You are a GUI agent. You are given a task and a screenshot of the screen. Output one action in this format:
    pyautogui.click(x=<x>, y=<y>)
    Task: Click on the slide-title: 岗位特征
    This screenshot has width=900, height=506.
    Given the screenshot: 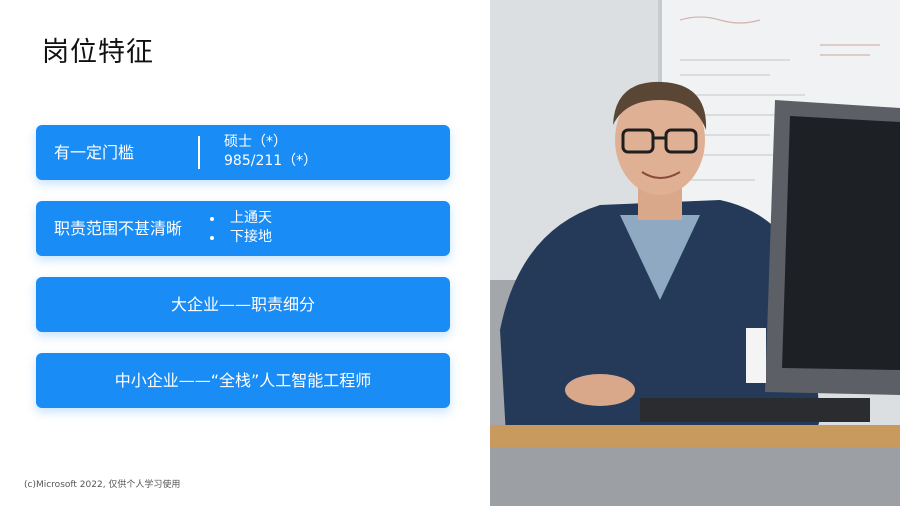 What is the action you would take?
    pyautogui.click(x=98, y=52)
    